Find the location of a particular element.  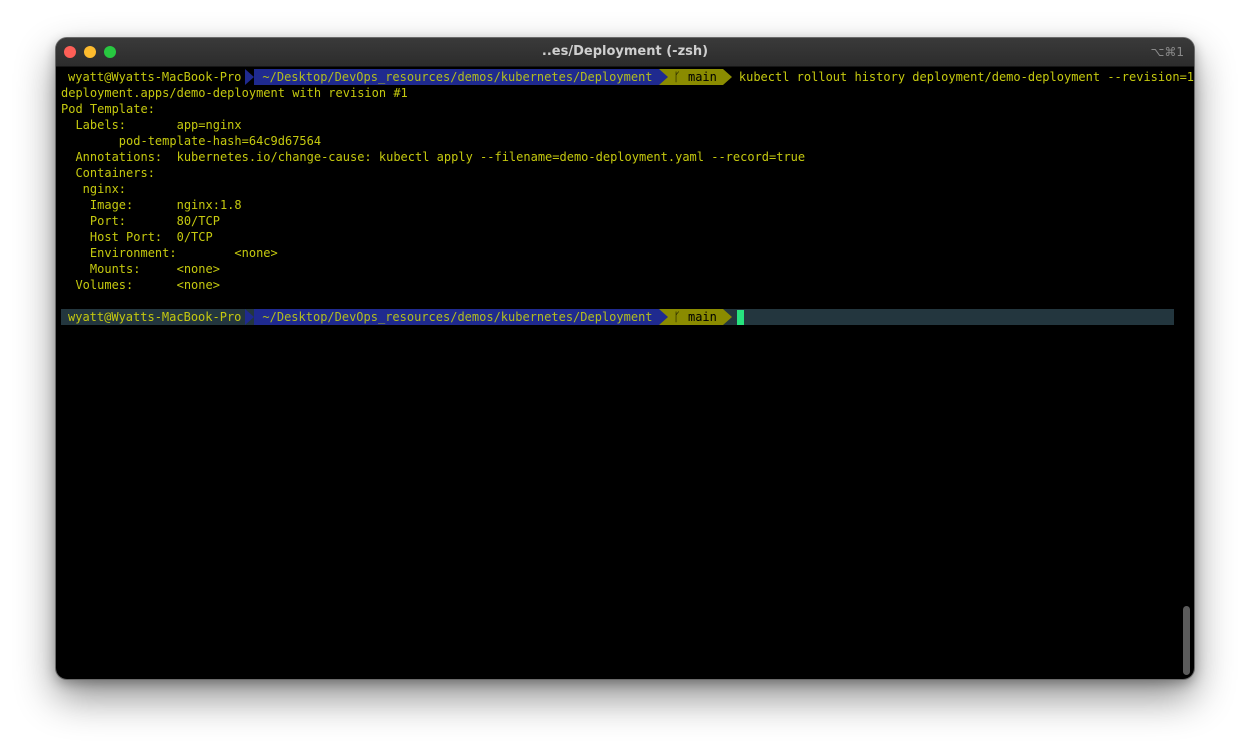

output-line: Port: 80/TCP is located at coordinates (140, 221).